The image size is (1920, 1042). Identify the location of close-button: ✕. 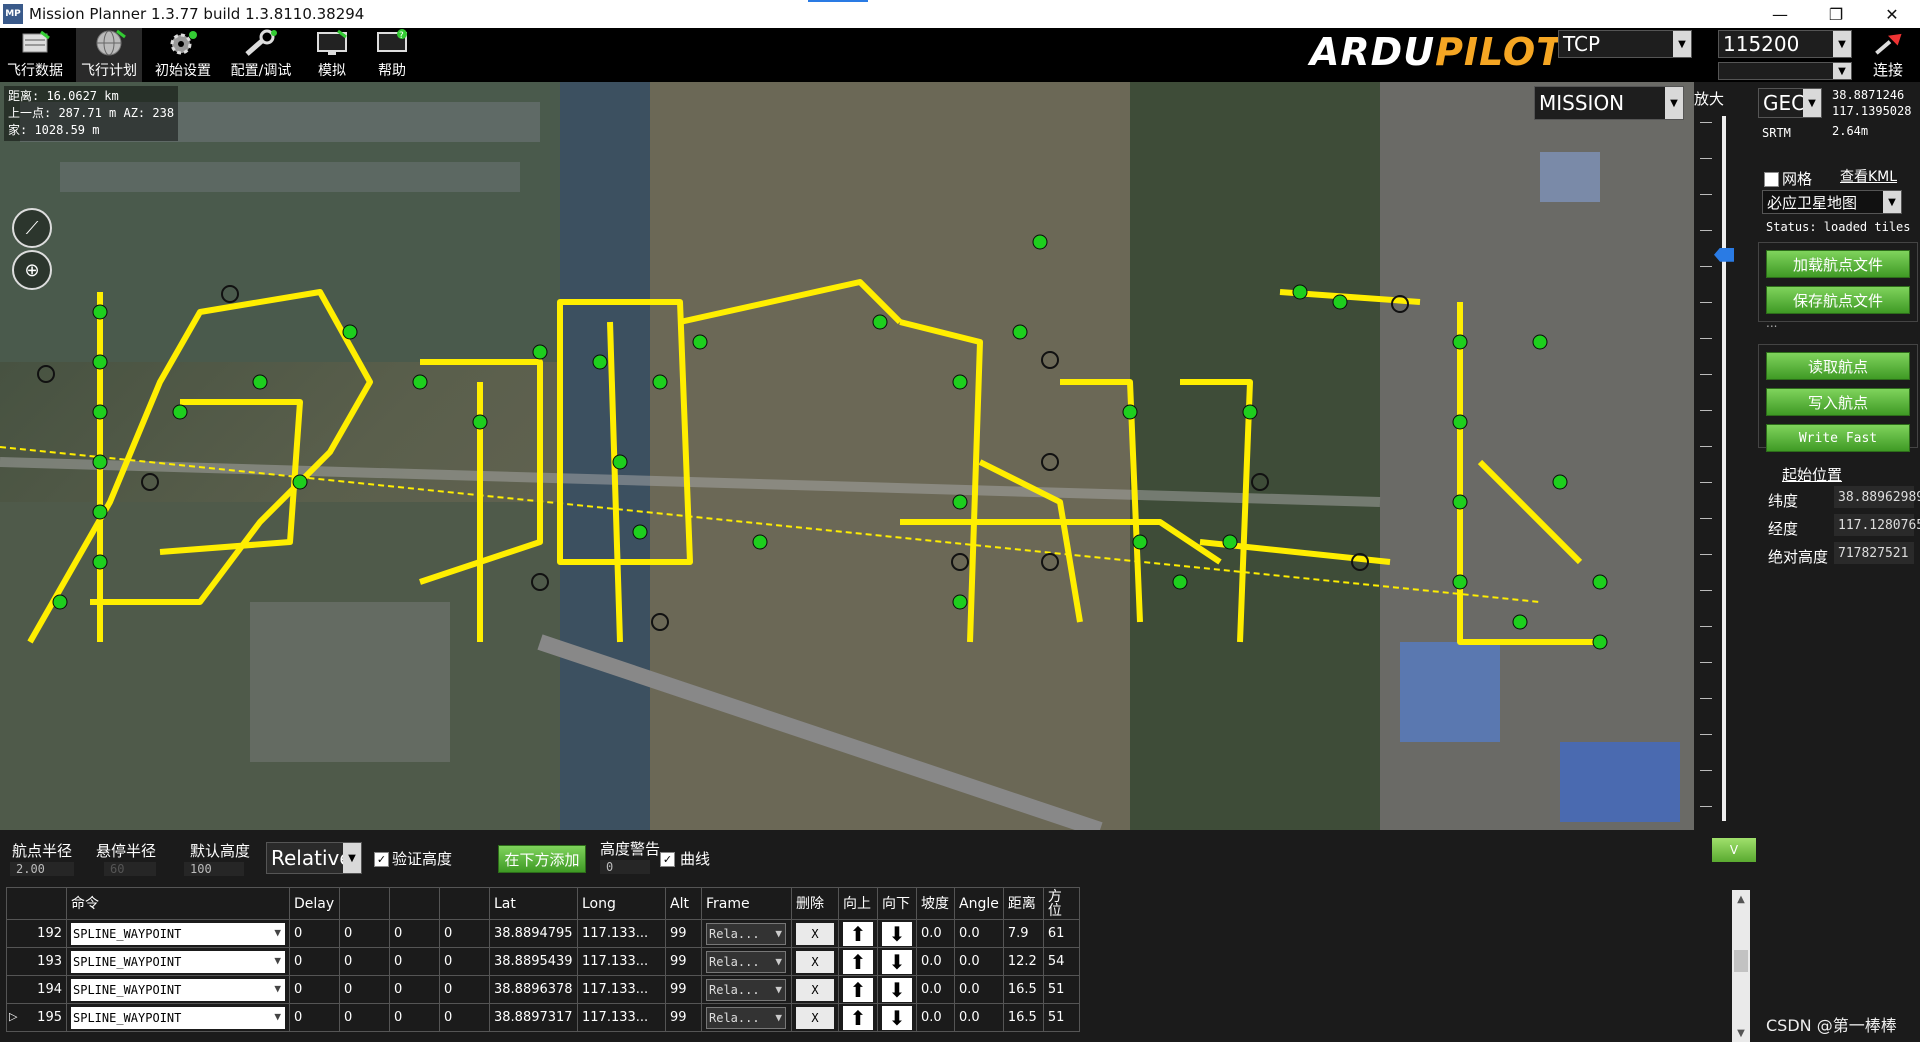
(1892, 14).